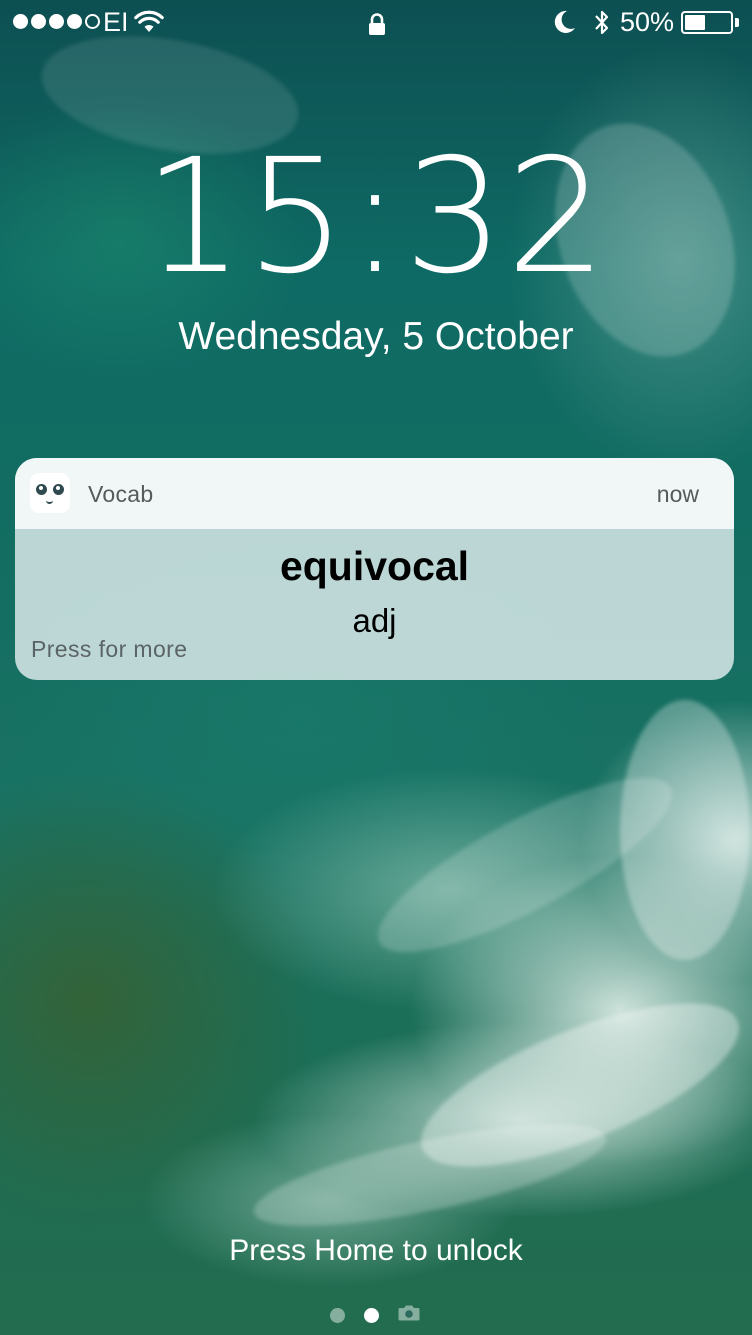 This screenshot has width=752, height=1335. I want to click on battery-tip, so click(737, 22).